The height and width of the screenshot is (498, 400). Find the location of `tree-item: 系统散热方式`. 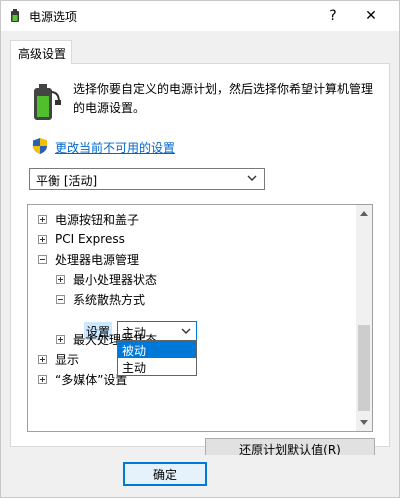

tree-item: 系统散热方式 is located at coordinates (100, 299).